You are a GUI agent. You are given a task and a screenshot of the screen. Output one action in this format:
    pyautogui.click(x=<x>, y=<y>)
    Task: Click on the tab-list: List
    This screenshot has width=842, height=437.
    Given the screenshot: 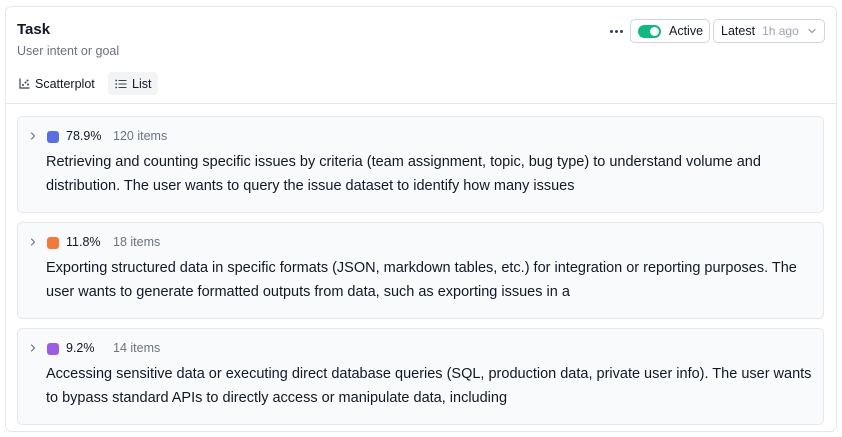 What is the action you would take?
    pyautogui.click(x=133, y=83)
    